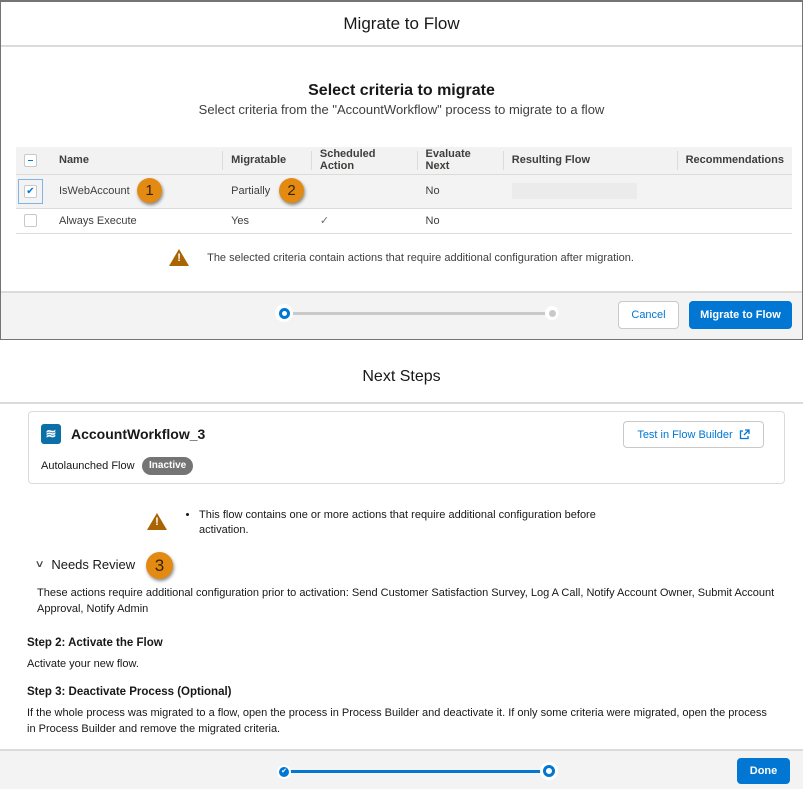 The height and width of the screenshot is (798, 803). I want to click on needs-review-toggle: ∨ Needs Review, so click(85, 564).